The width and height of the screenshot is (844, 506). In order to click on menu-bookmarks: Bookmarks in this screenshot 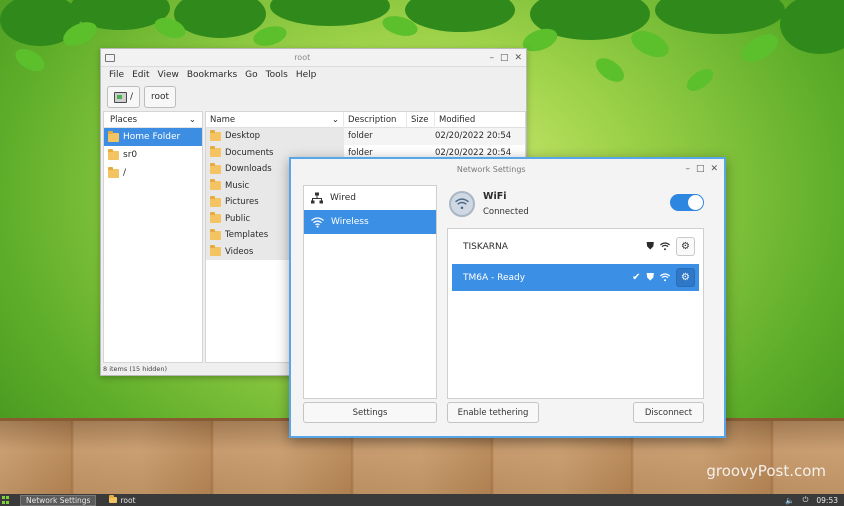, I will do `click(212, 75)`.